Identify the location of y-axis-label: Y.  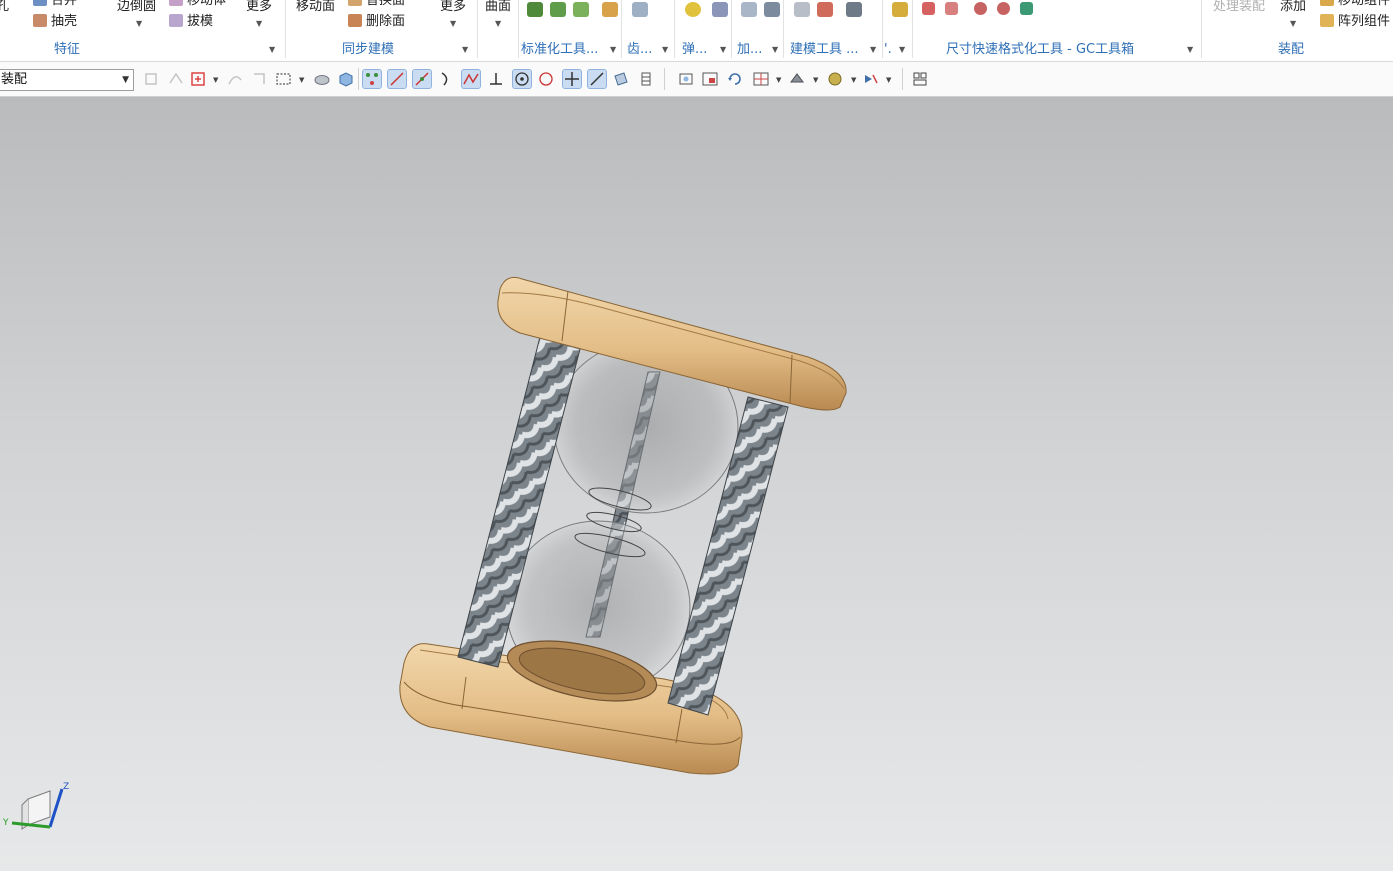
(5, 823).